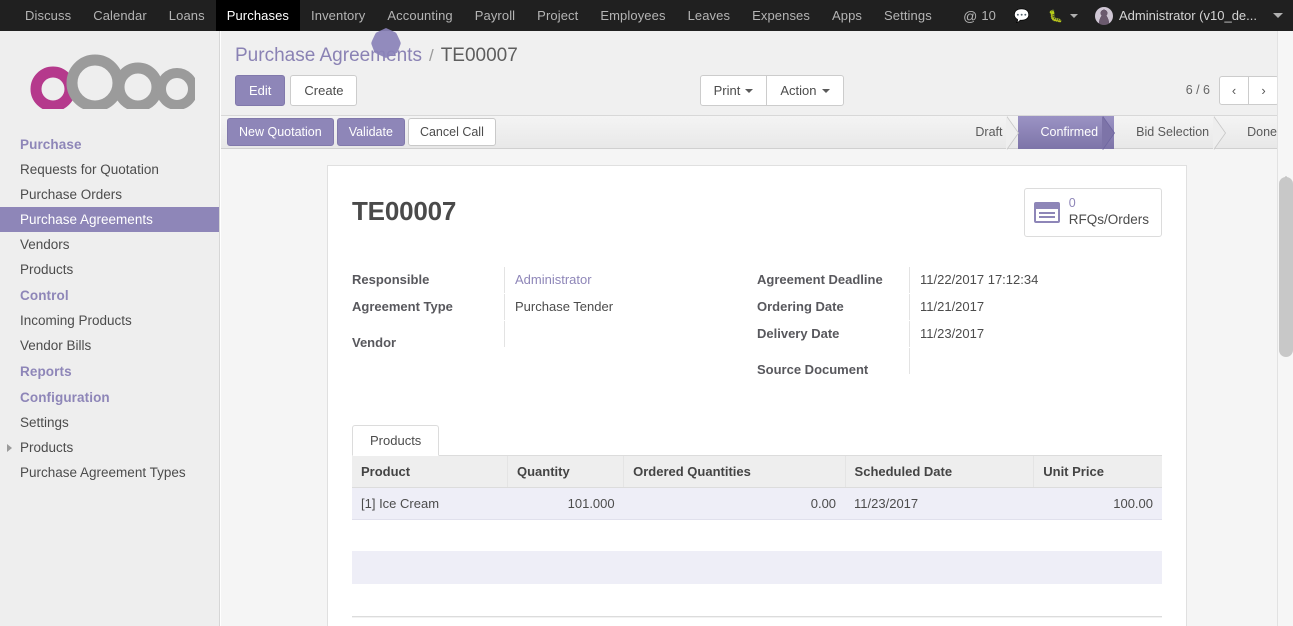 The height and width of the screenshot is (626, 1293). I want to click on table-blank-row, so click(757, 535).